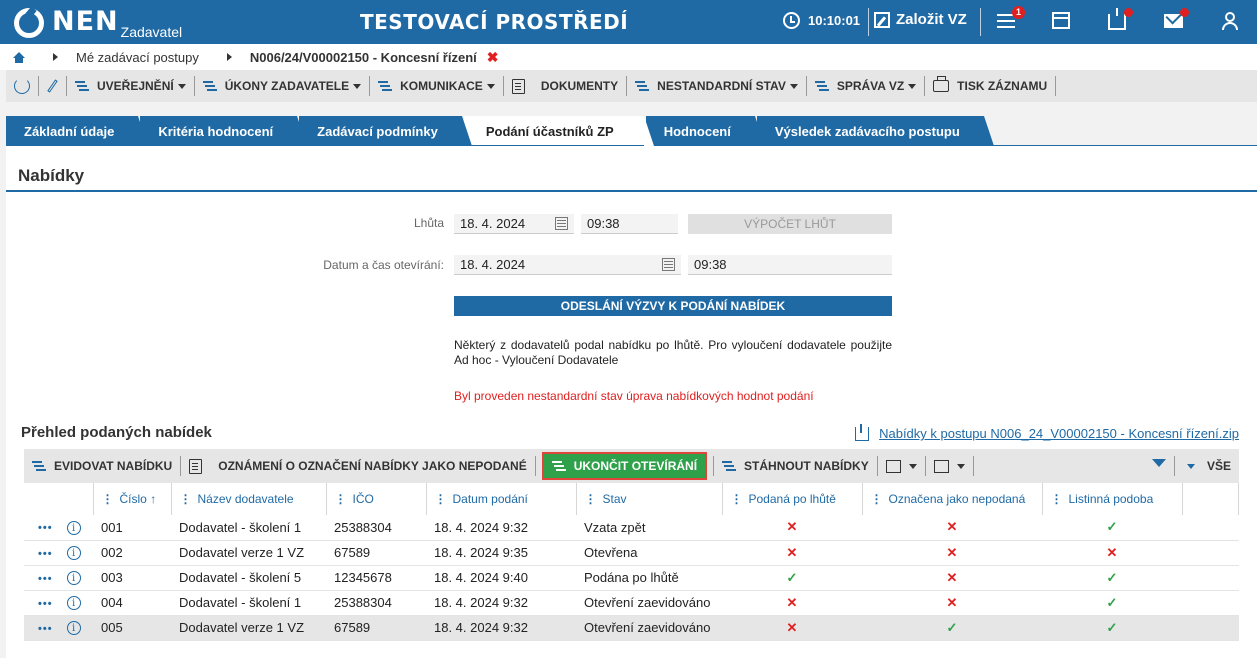 This screenshot has height=658, width=1257. What do you see at coordinates (792, 528) in the screenshot?
I see `cell-late: ✕` at bounding box center [792, 528].